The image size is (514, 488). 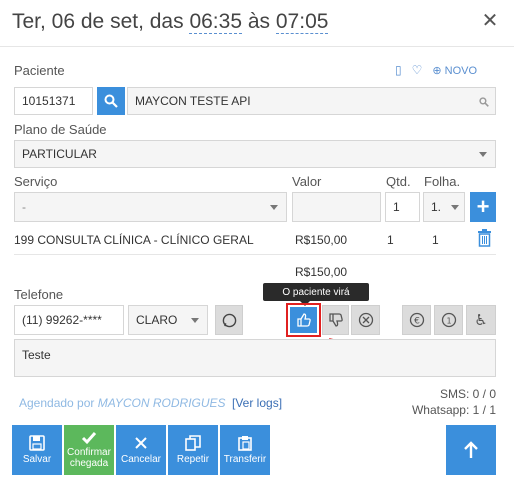 I want to click on patient-search-button, so click(x=111, y=101).